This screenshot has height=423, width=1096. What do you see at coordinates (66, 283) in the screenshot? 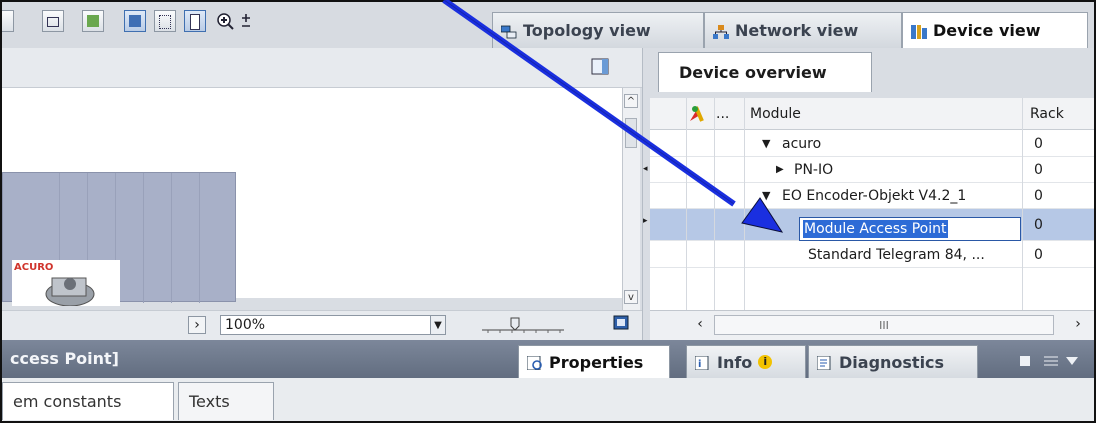
I see `encoder-device-image: ACURO` at bounding box center [66, 283].